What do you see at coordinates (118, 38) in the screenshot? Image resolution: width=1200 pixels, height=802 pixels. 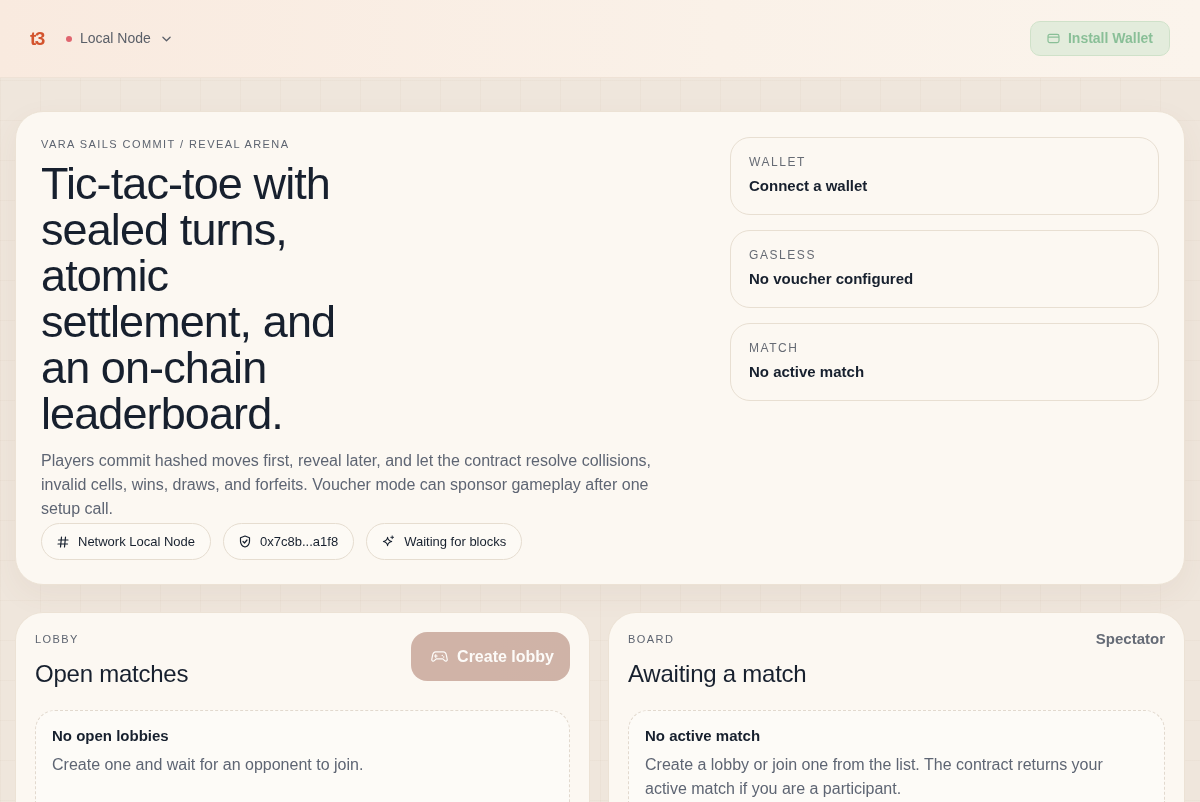 I see `network-selector: Local Node` at bounding box center [118, 38].